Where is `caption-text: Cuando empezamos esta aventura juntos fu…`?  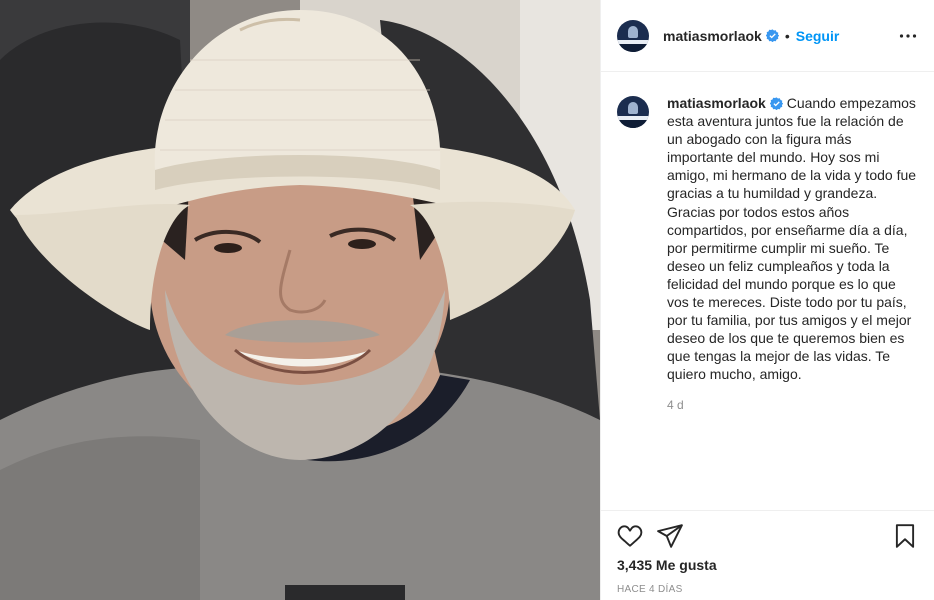
caption-text: Cuando empezamos esta aventura juntos fu… is located at coordinates (792, 239).